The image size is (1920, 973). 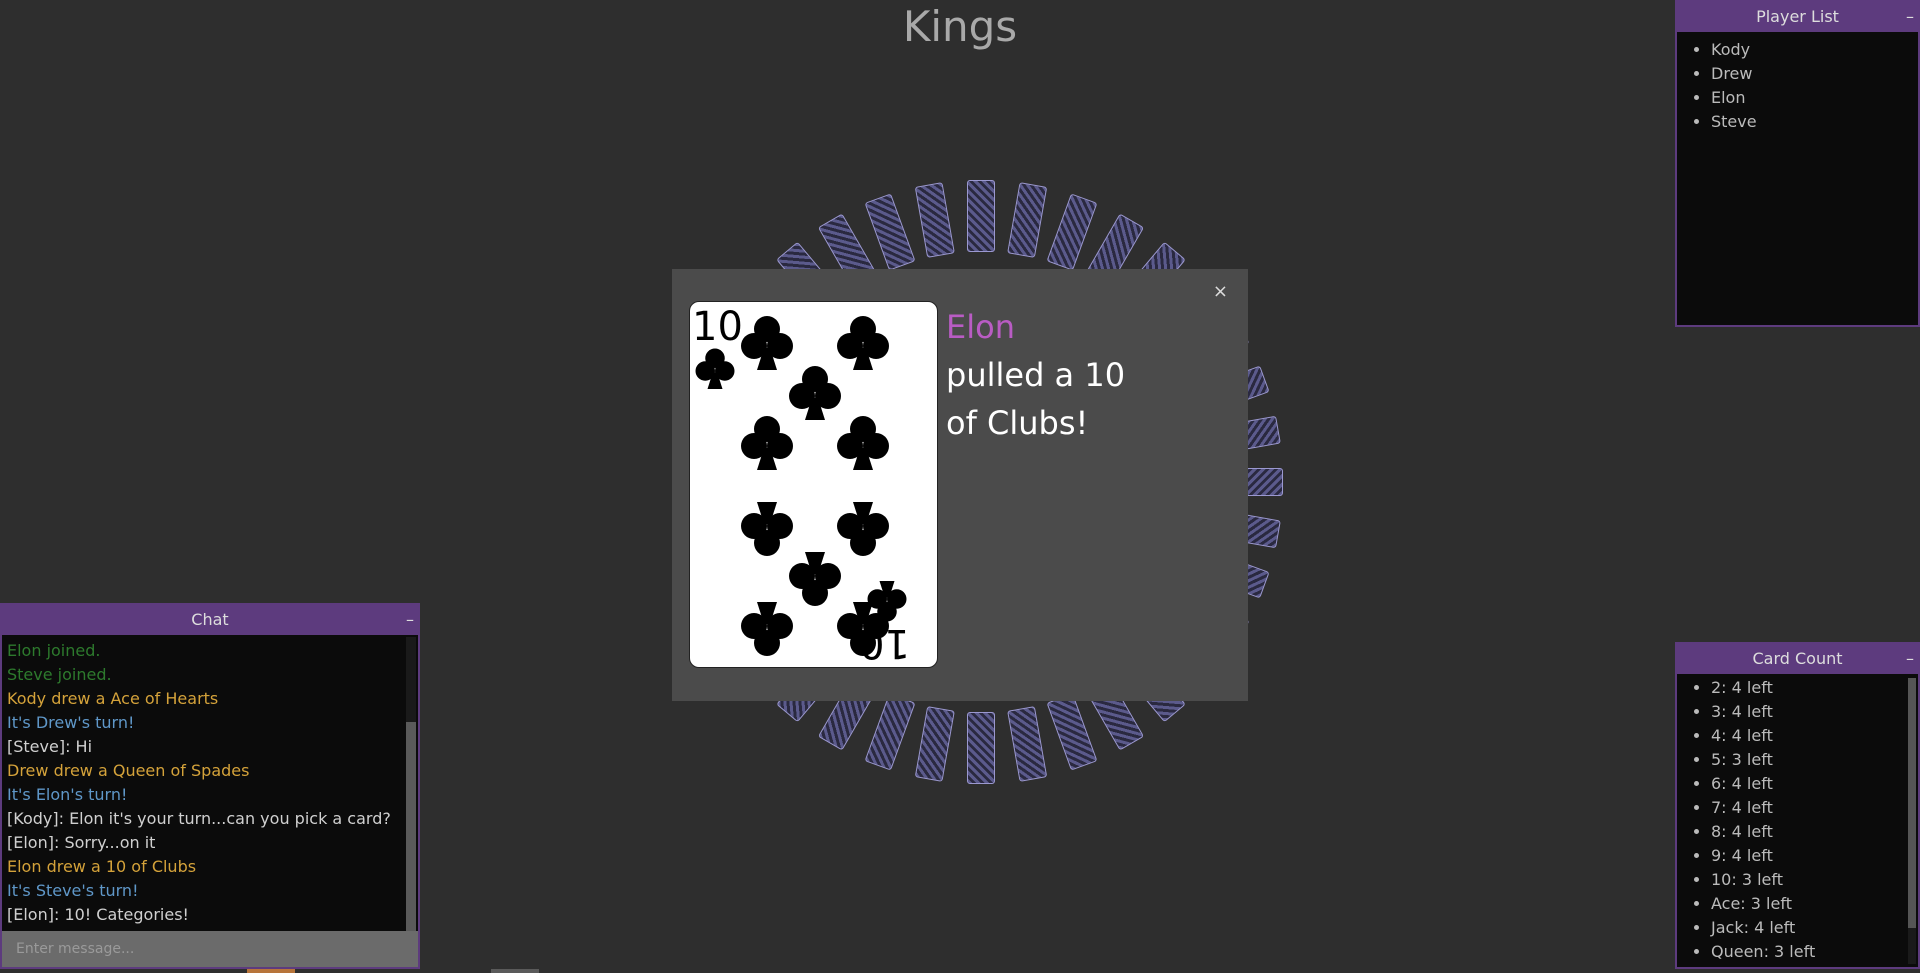 What do you see at coordinates (1814, 880) in the screenshot?
I see `card-count-item: 10: 3 left` at bounding box center [1814, 880].